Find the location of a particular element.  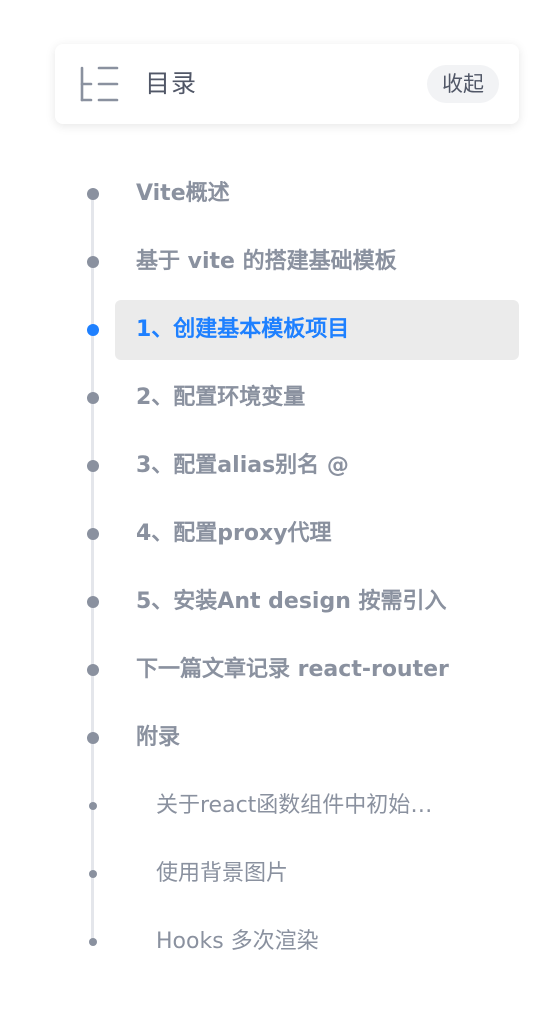

toc-item-label: 3、配置alias别名 @ is located at coordinates (242, 465).